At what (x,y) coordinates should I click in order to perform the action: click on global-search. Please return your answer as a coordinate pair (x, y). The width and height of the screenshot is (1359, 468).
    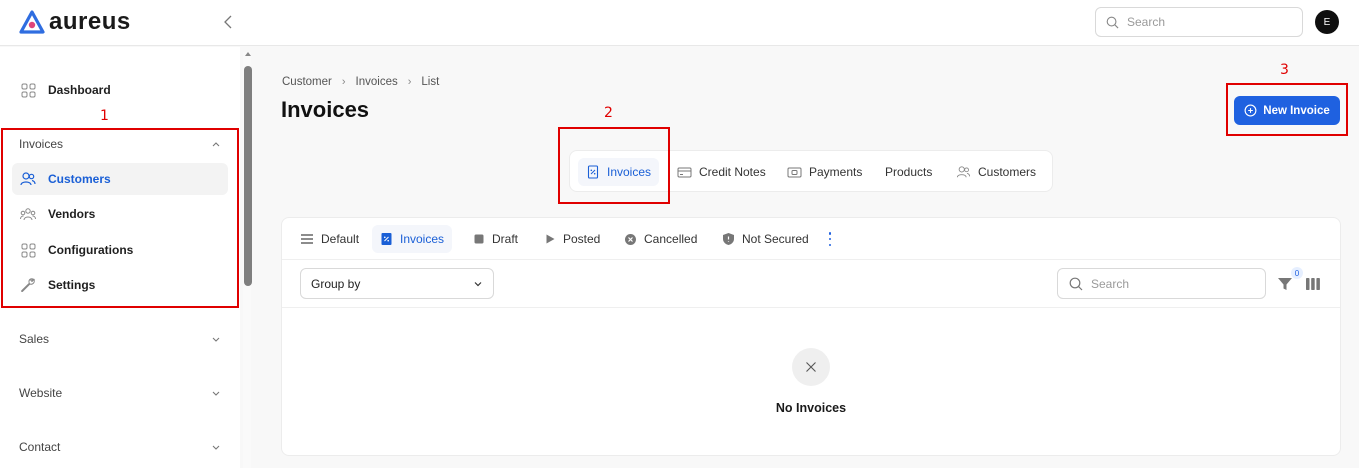
    Looking at the image, I should click on (1199, 22).